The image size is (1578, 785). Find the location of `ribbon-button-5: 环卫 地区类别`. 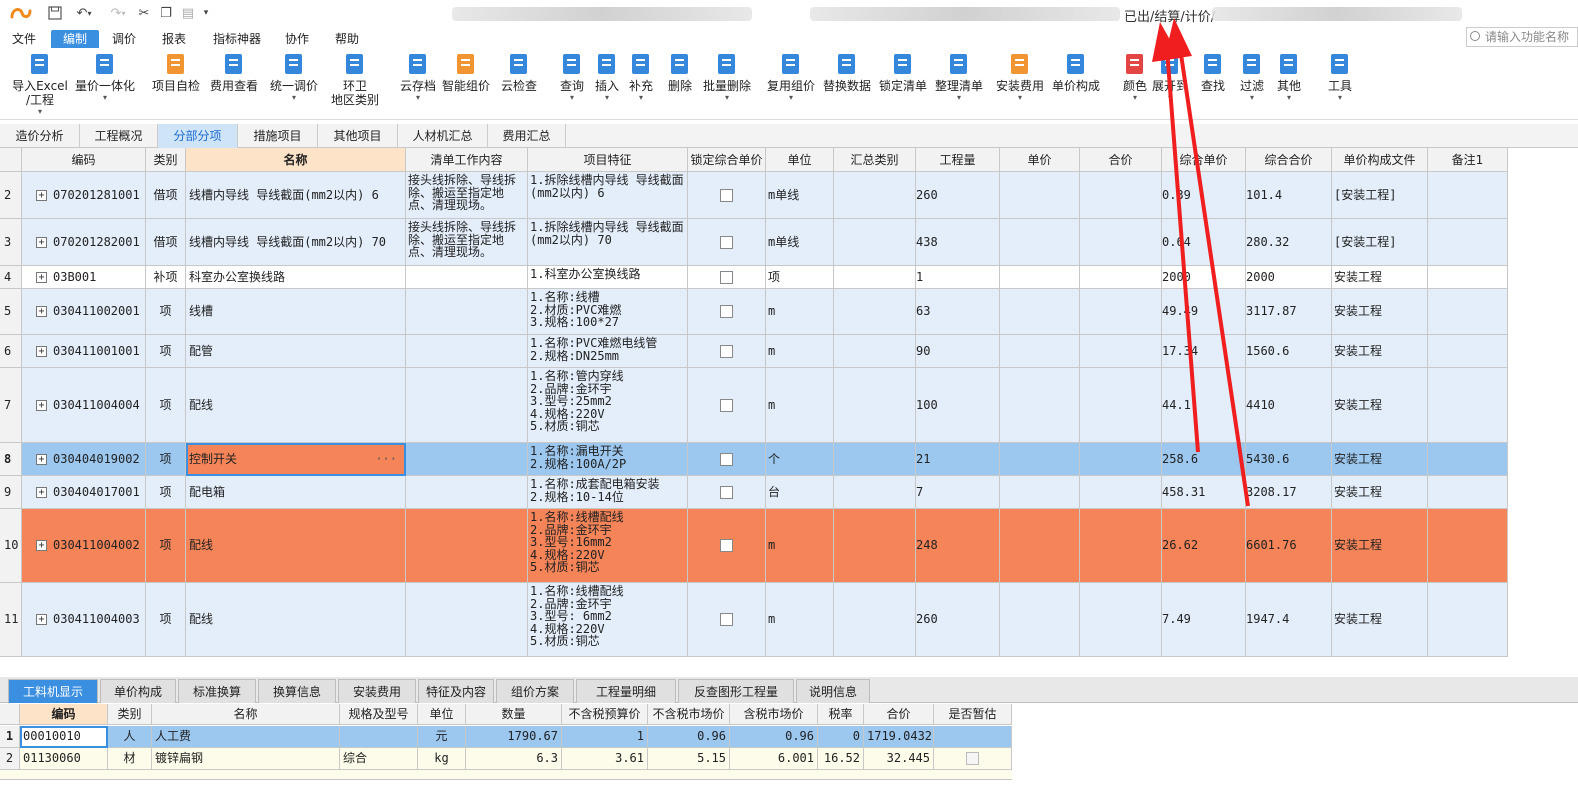

ribbon-button-5: 环卫 地区类别 is located at coordinates (355, 85).